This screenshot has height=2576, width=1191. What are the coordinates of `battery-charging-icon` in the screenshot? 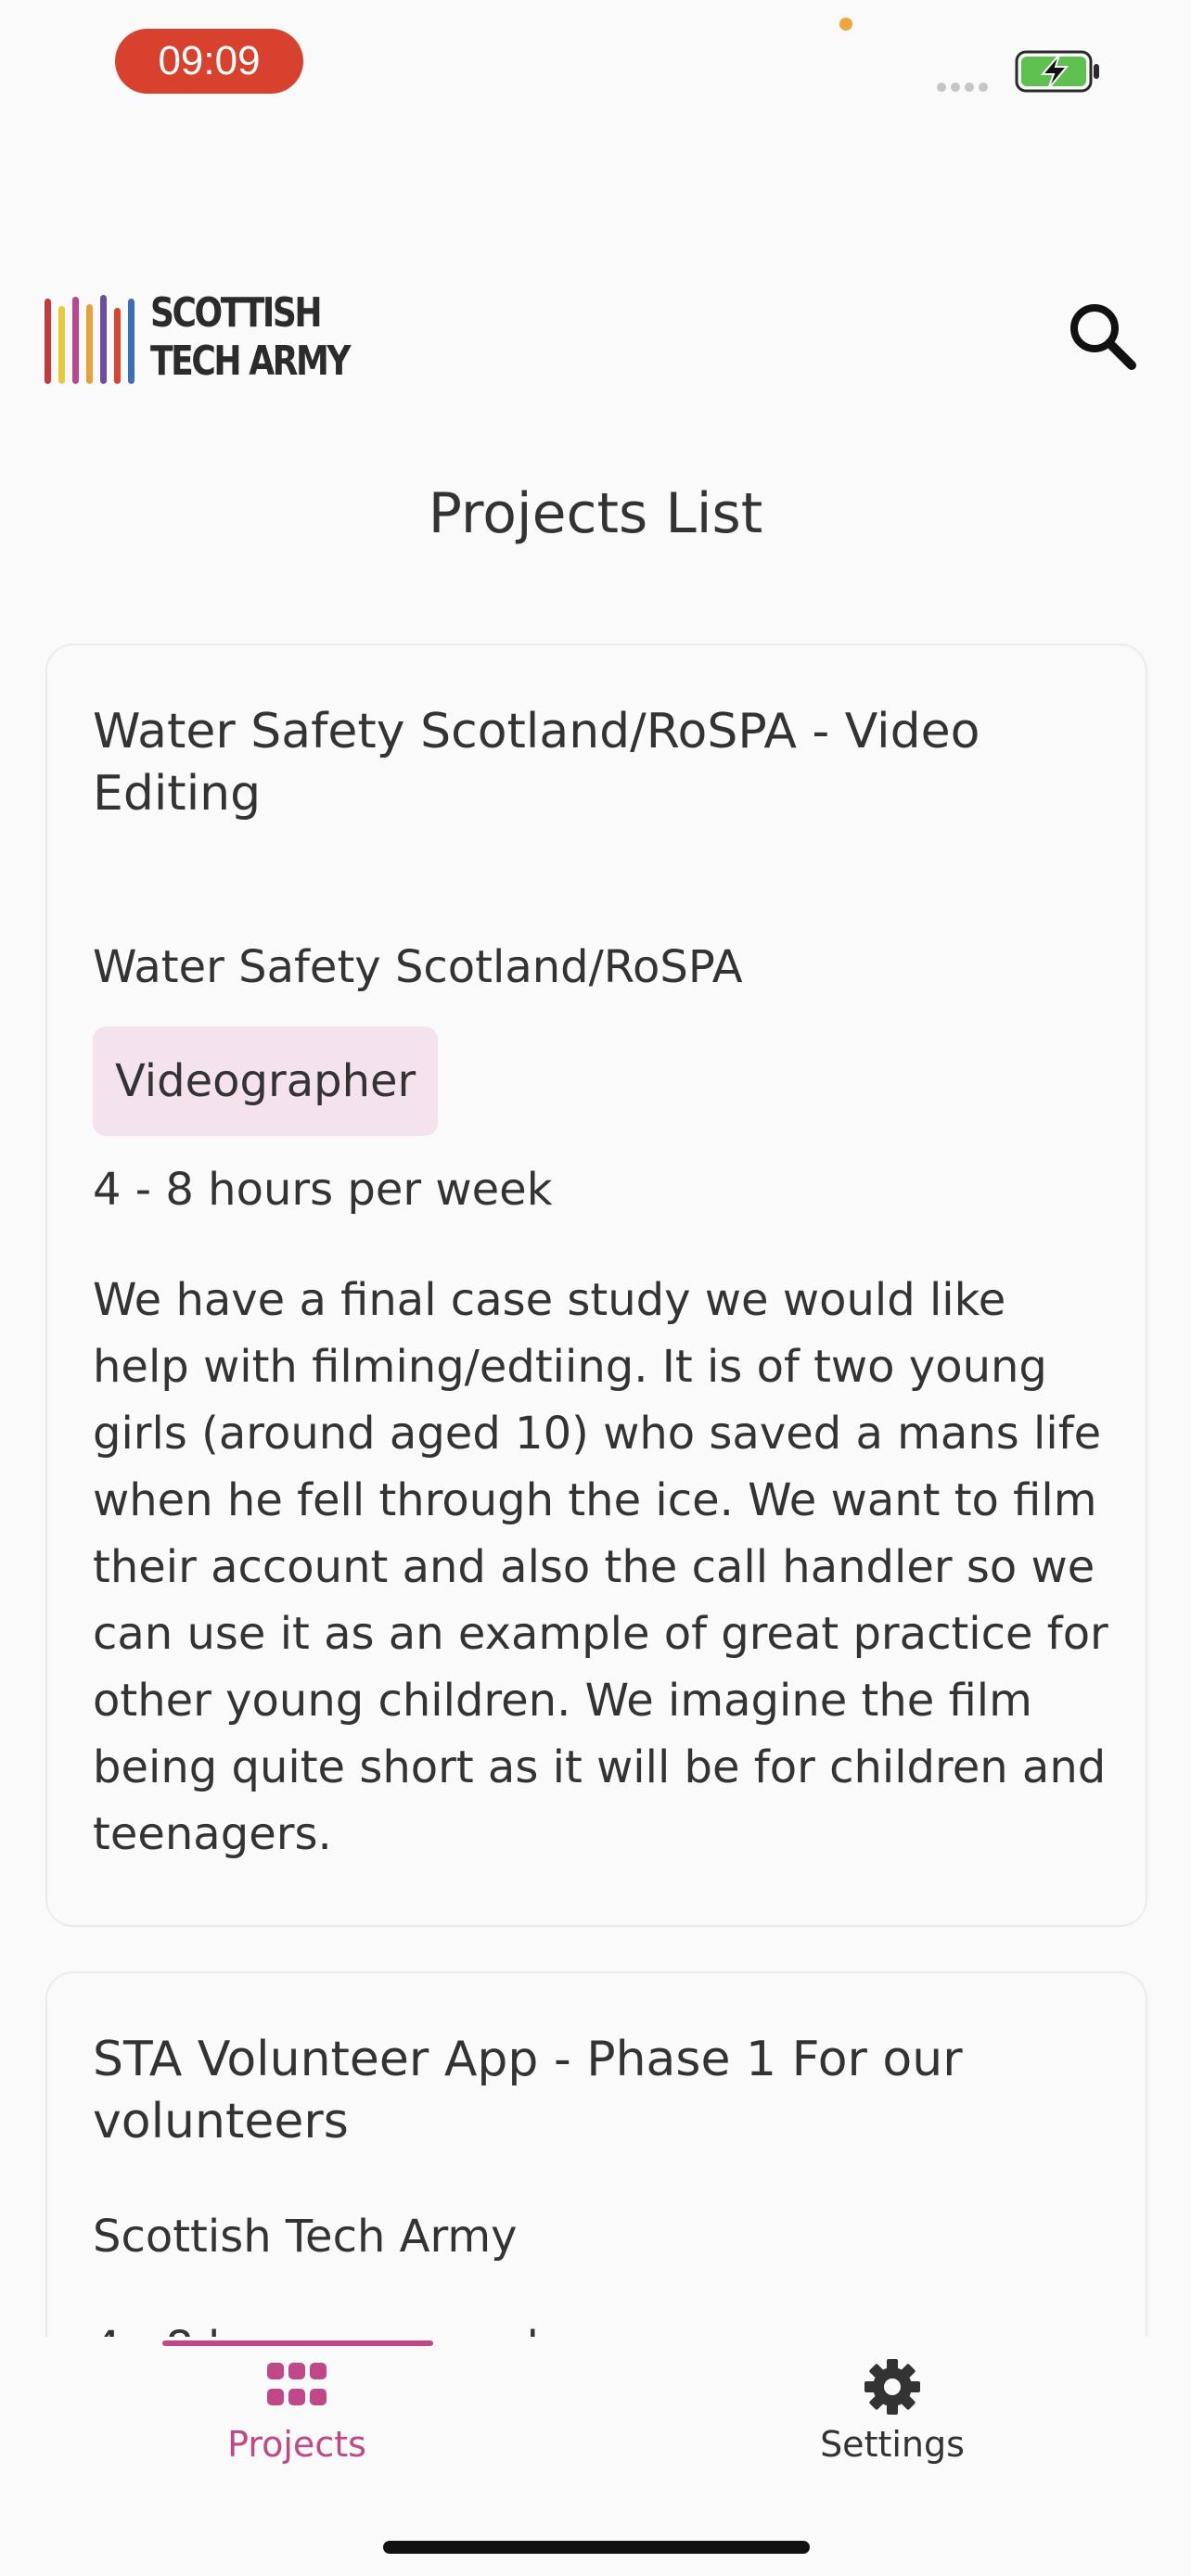 It's located at (1057, 71).